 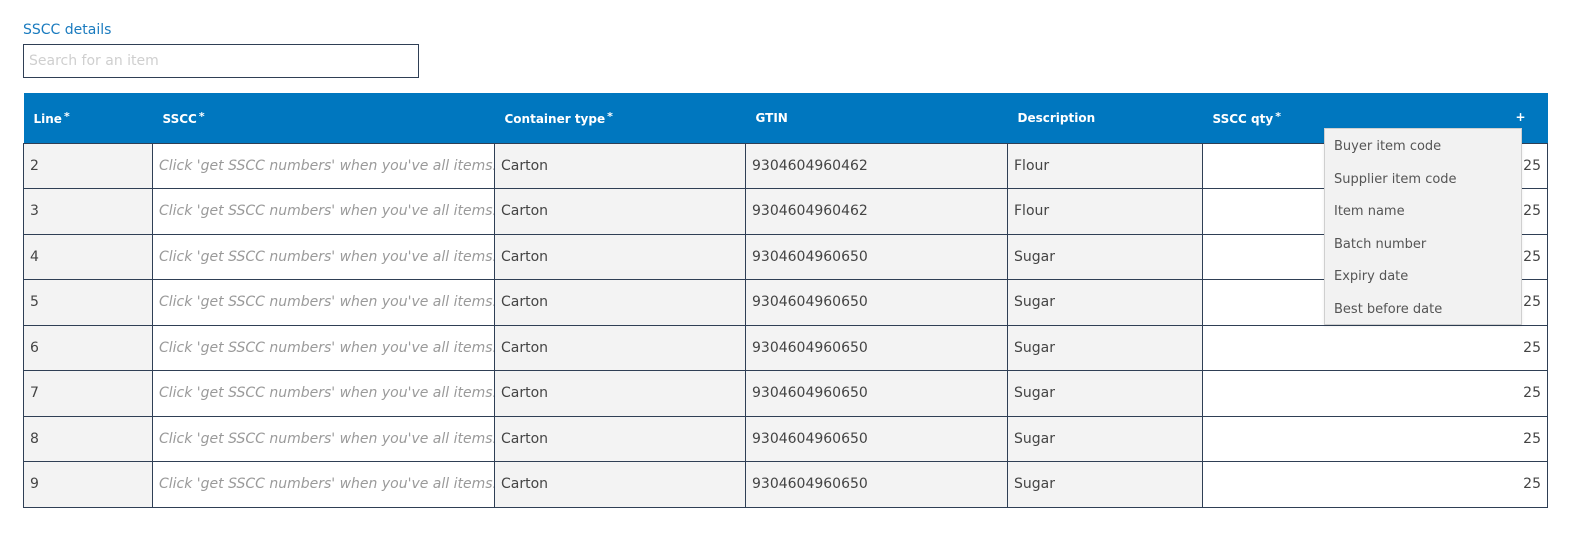 What do you see at coordinates (88, 165) in the screenshot?
I see `line-cell: 2` at bounding box center [88, 165].